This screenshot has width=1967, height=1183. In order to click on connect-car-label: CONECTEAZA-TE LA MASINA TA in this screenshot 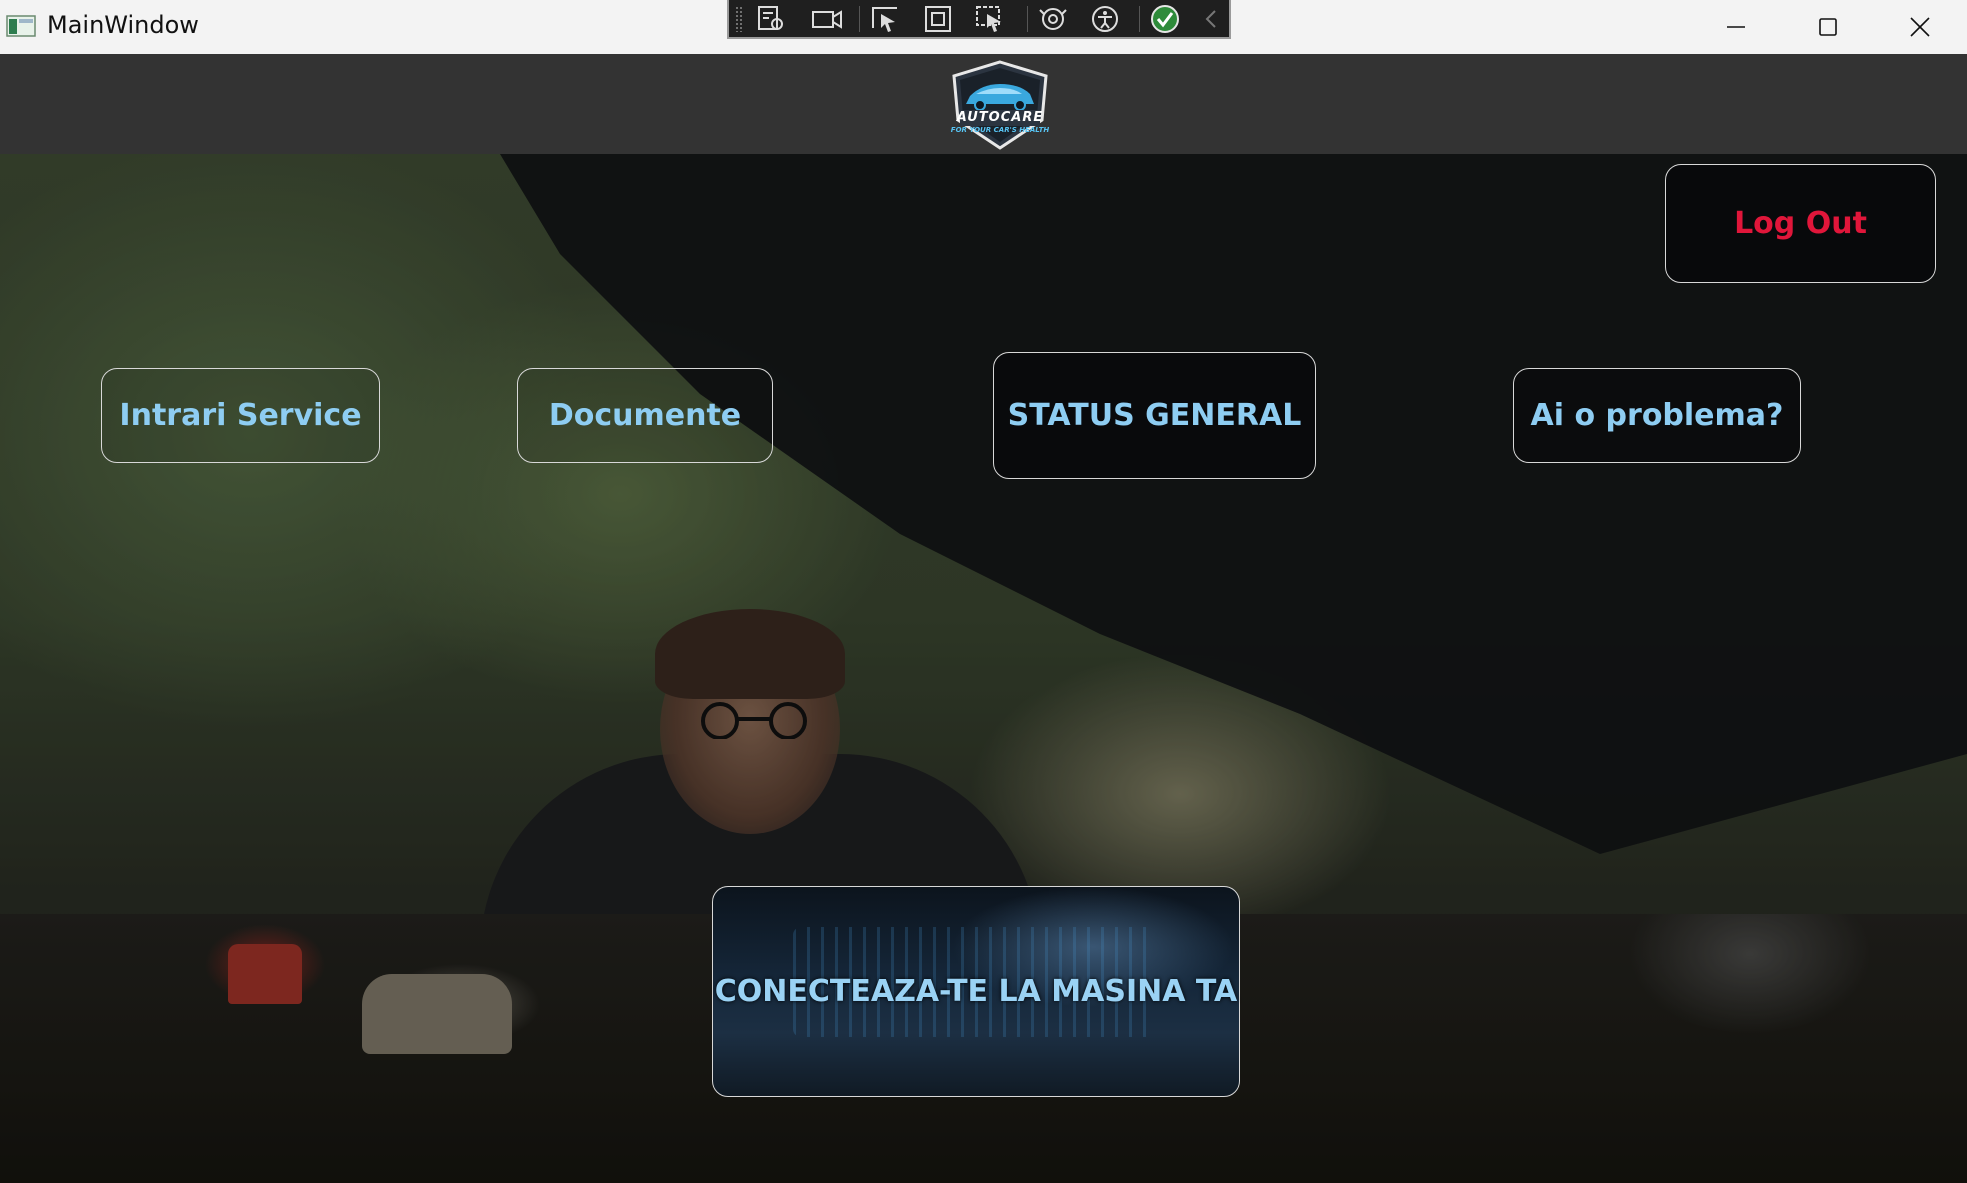, I will do `click(976, 991)`.